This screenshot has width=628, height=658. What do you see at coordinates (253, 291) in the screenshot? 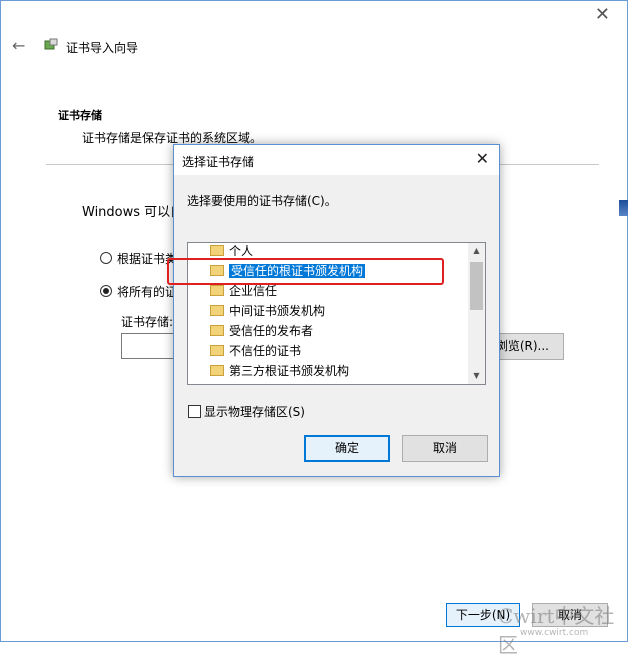
I see `list-item-label: 企业信任` at bounding box center [253, 291].